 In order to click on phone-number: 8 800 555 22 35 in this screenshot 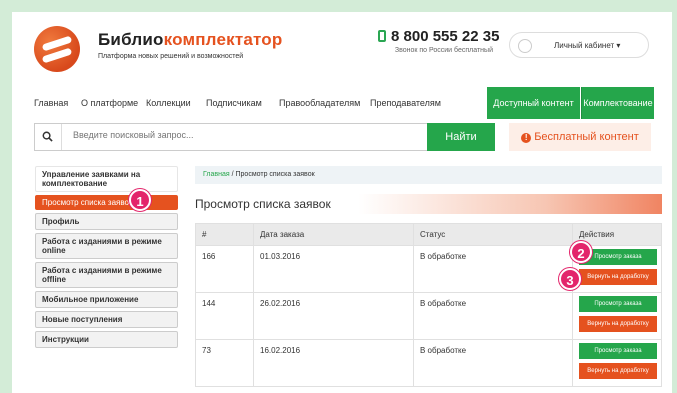, I will do `click(438, 36)`.